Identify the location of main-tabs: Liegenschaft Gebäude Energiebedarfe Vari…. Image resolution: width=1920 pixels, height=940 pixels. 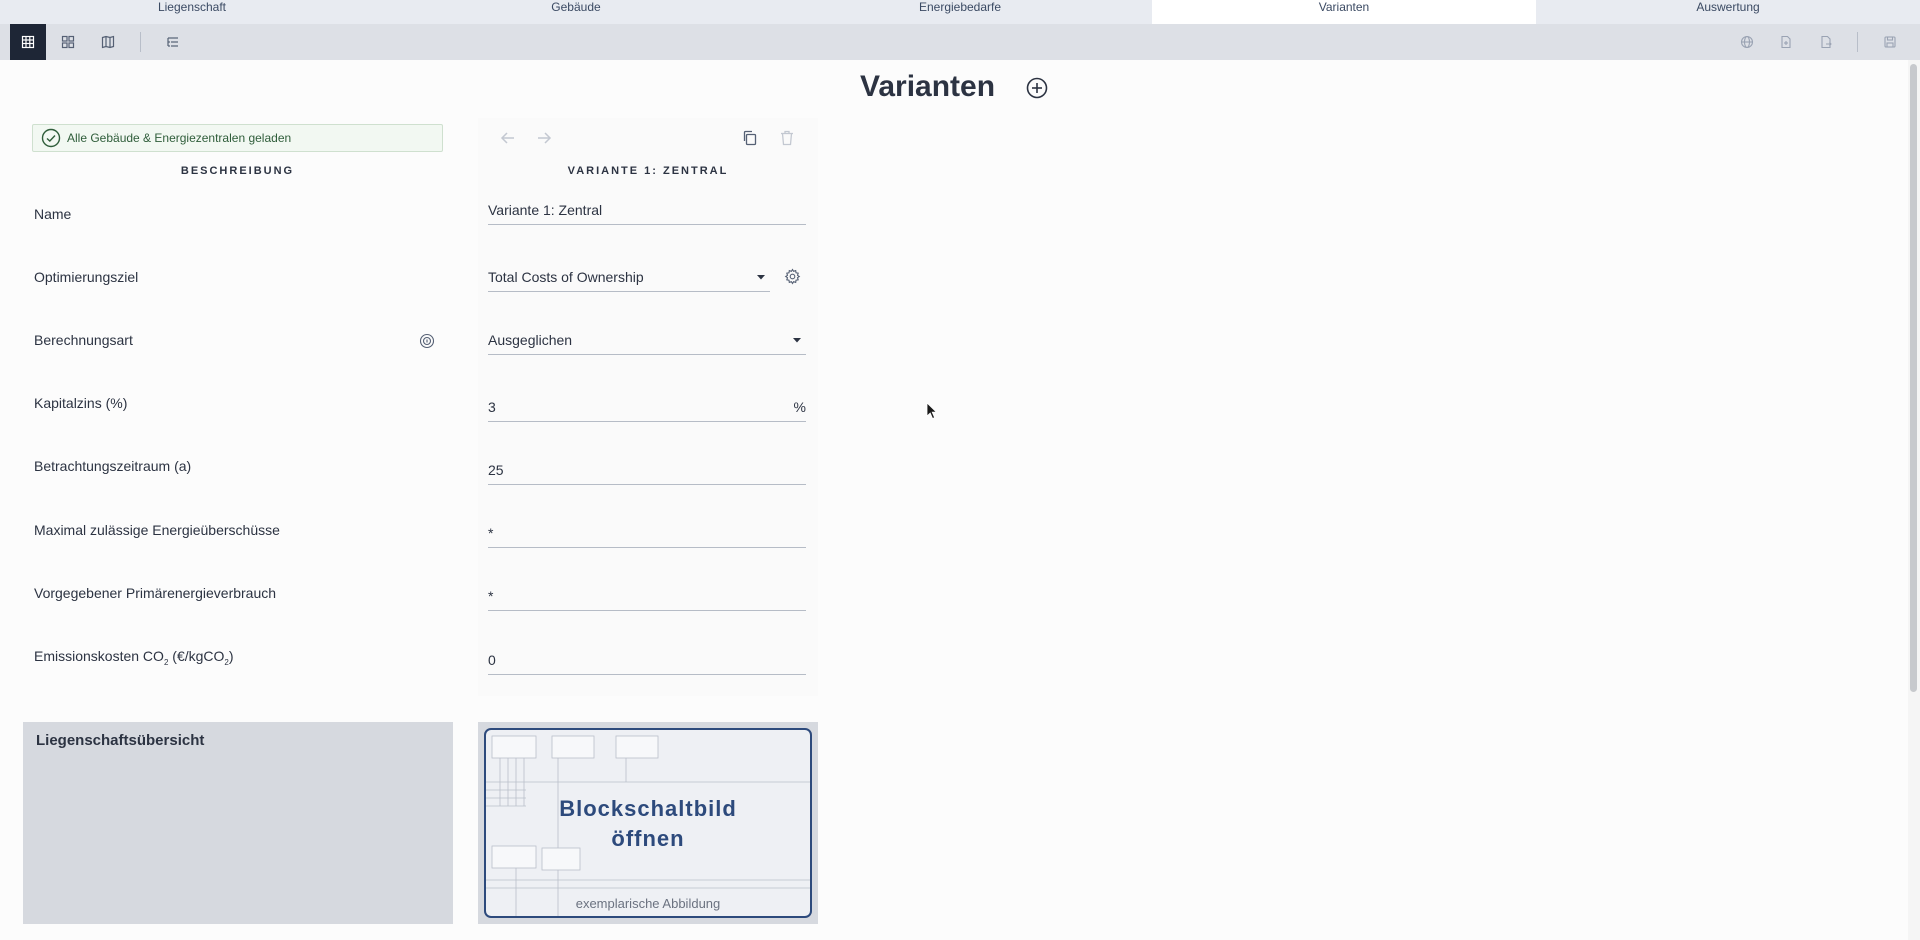
(960, 12).